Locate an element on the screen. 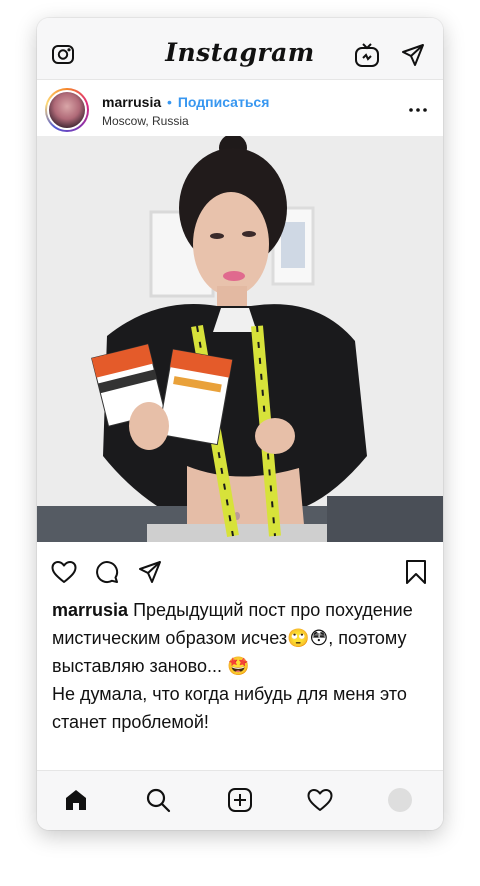 Image resolution: width=480 pixels, height=886 pixels. caption-username: marrusia is located at coordinates (90, 610).